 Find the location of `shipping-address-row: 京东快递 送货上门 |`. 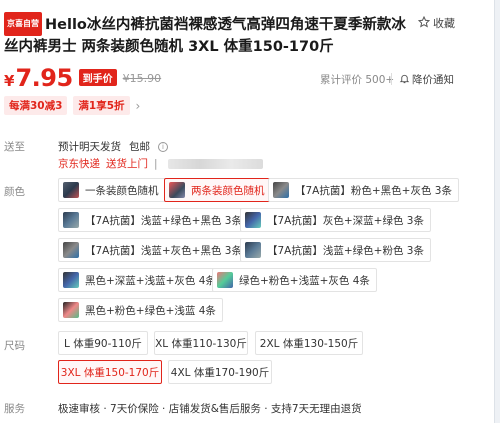

shipping-address-row: 京东快递 送货上门 | is located at coordinates (160, 163).